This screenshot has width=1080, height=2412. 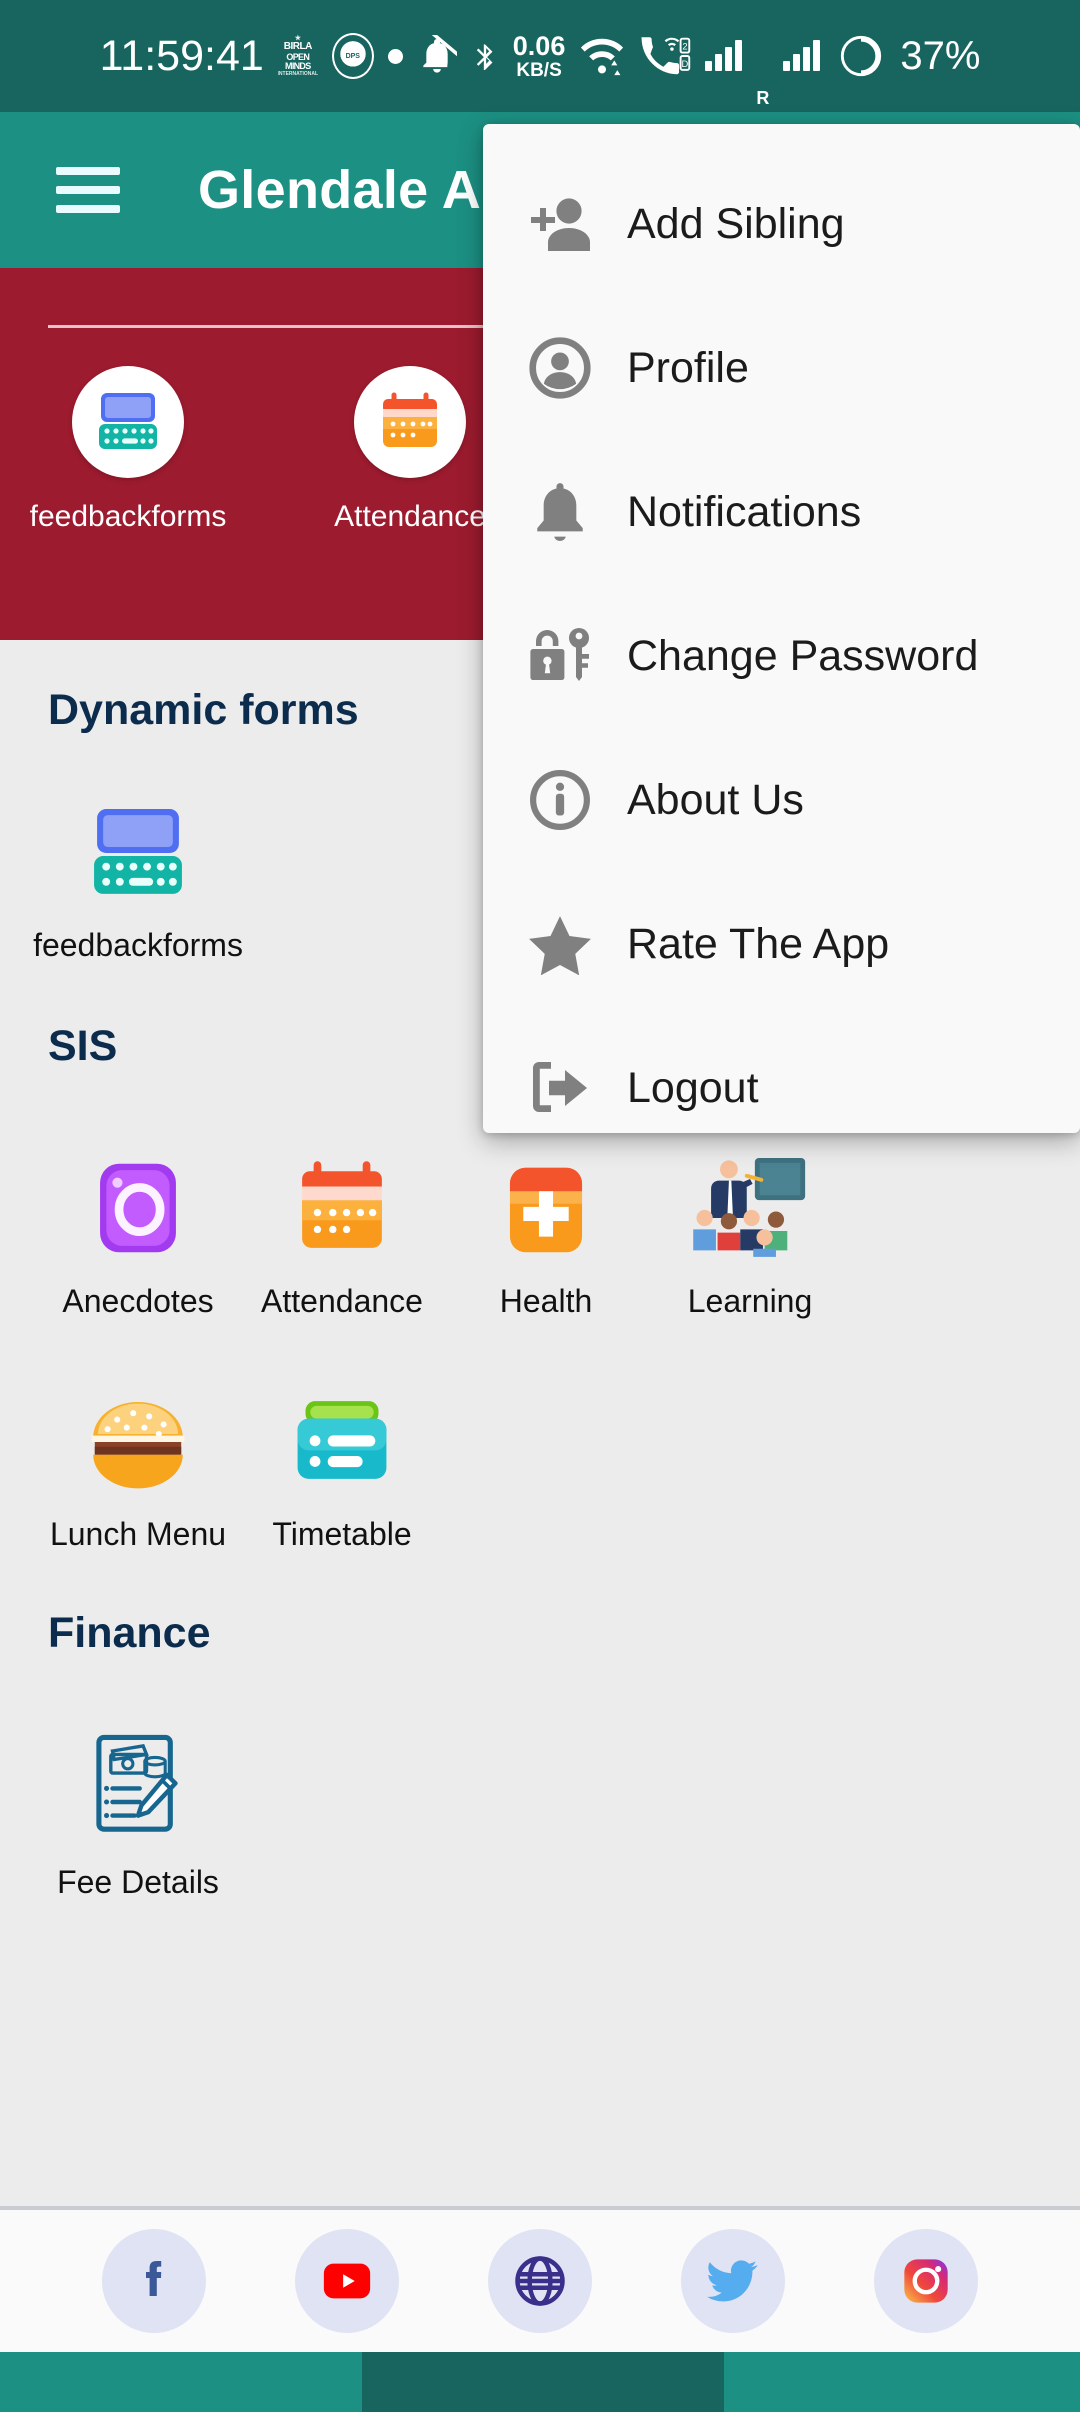 What do you see at coordinates (297, 56) in the screenshot?
I see `school-logo-icon: ★ BIRLA OPEN MINDS INTERNATIONAL` at bounding box center [297, 56].